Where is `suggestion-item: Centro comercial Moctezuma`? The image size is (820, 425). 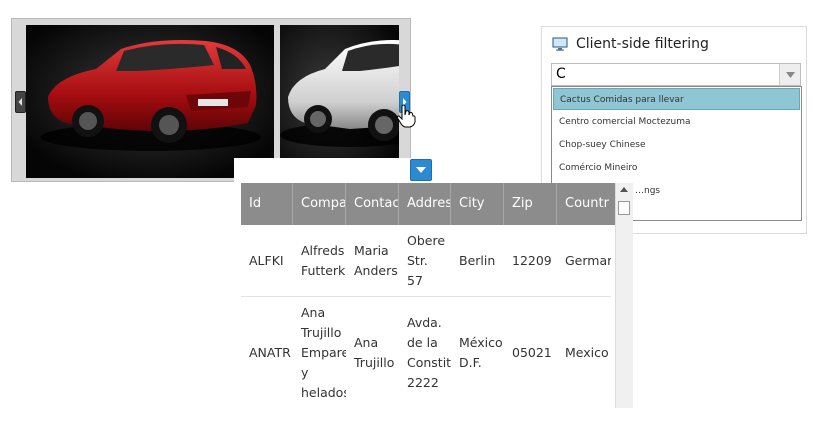
suggestion-item: Centro comercial Moctezuma is located at coordinates (676, 122).